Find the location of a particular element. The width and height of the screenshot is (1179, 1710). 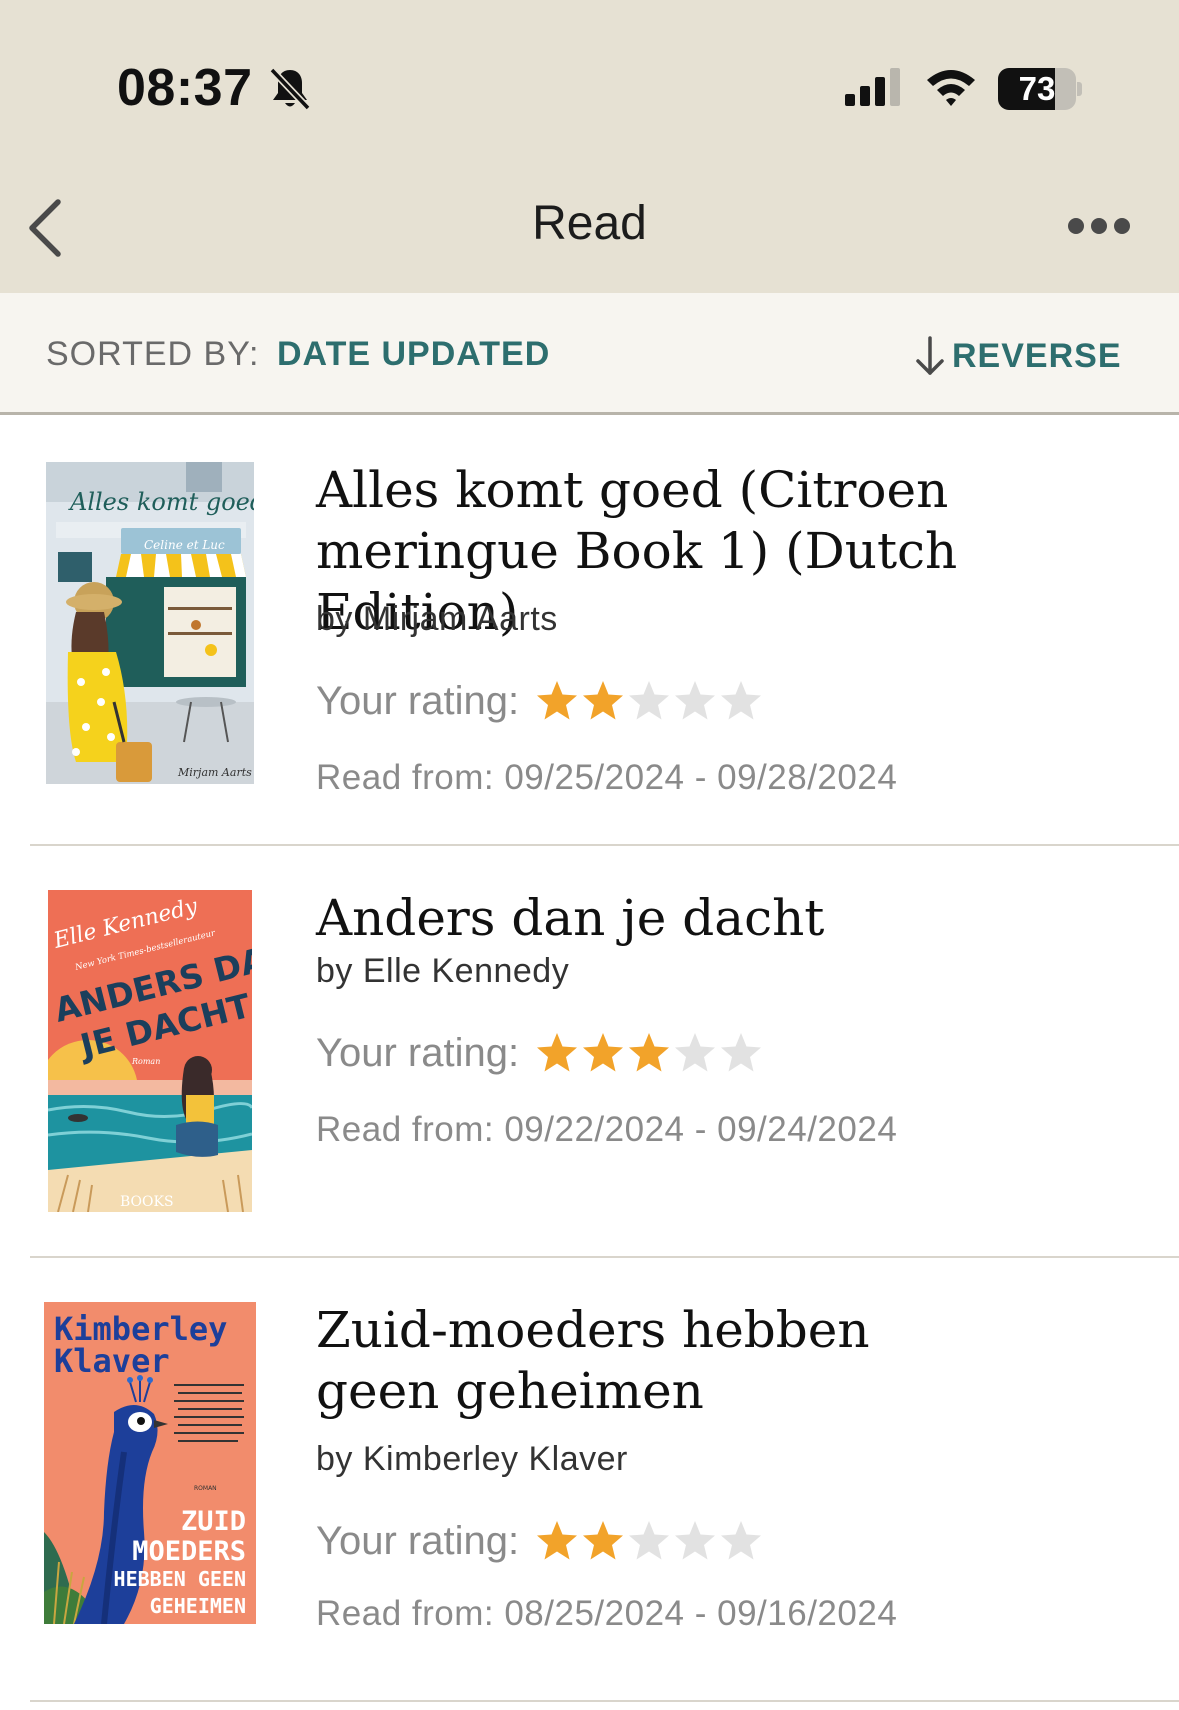

page-title: Read is located at coordinates (589, 223).